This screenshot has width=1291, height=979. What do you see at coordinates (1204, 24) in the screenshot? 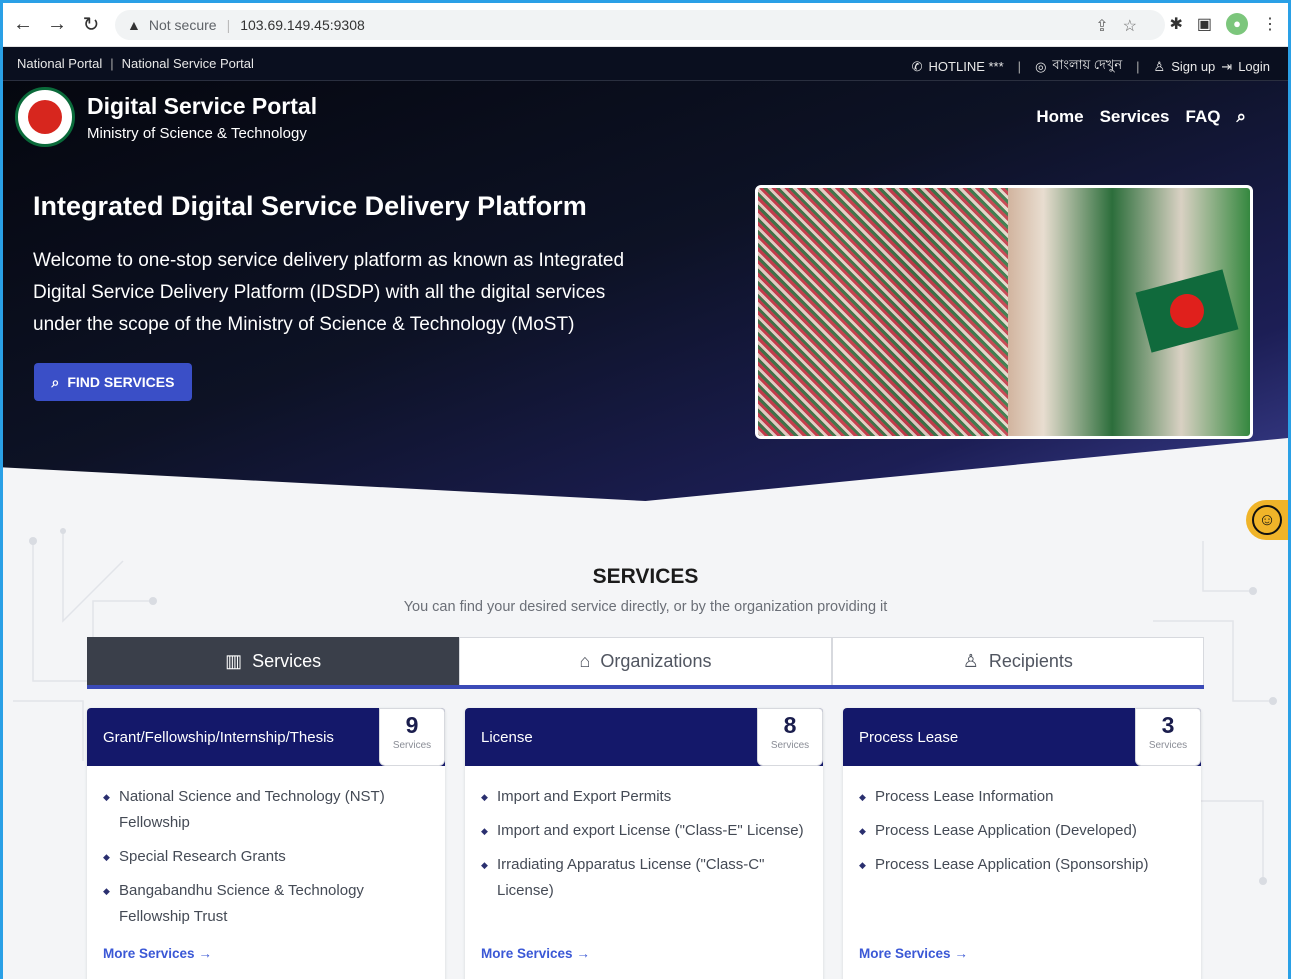
I see `sidepanel-icon: ▣` at bounding box center [1204, 24].